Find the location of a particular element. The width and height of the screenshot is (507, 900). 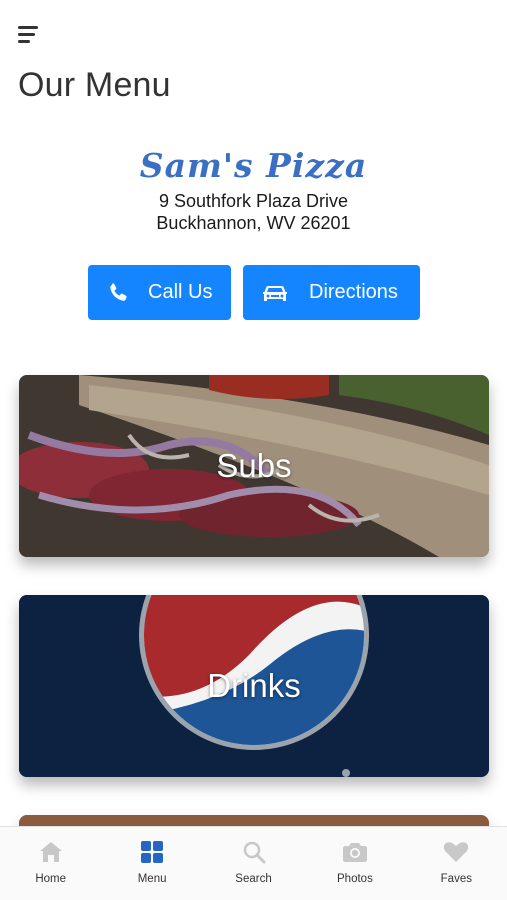

tab-label: Search is located at coordinates (253, 879).